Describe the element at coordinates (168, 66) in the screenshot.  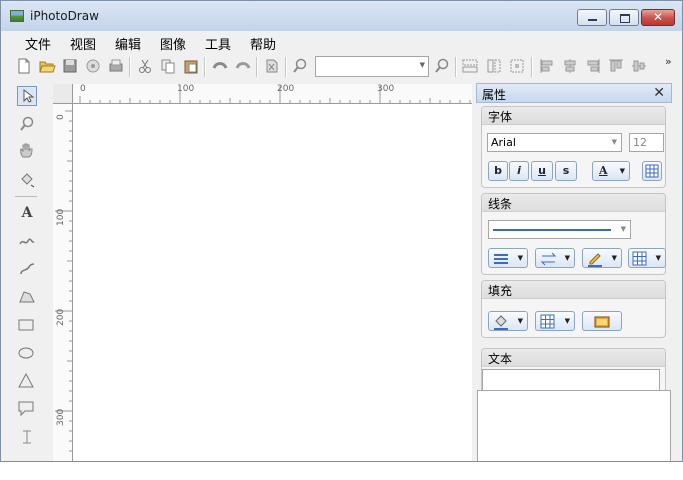
I see `copy-icon` at that location.